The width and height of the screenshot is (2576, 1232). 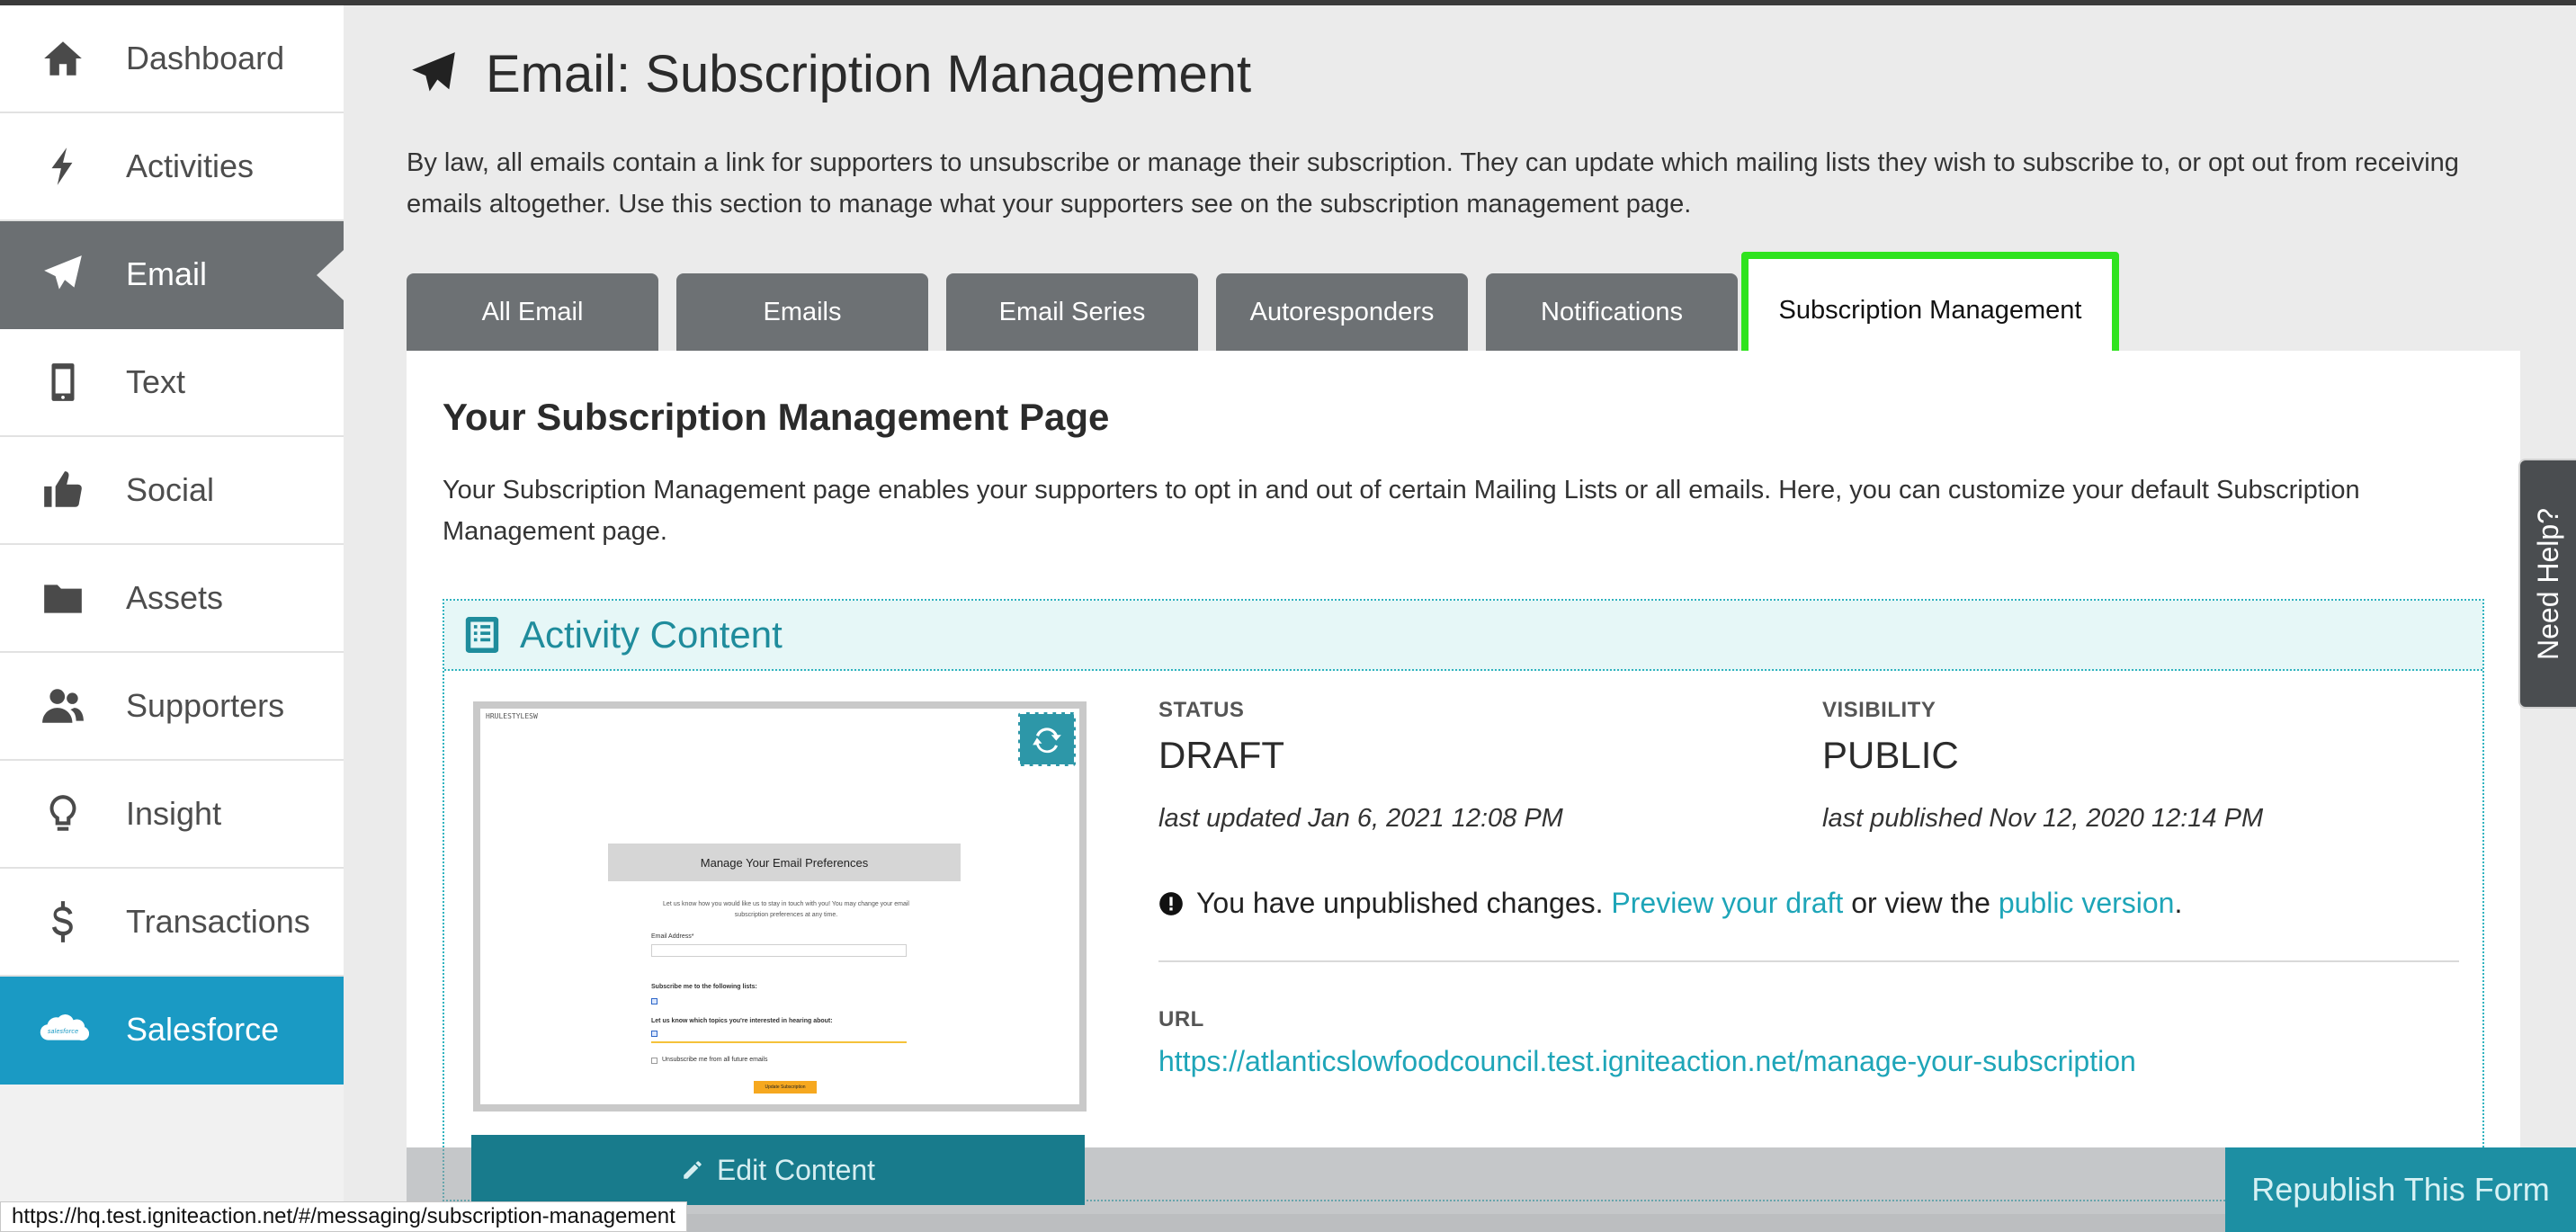 I want to click on exclamation-circle-icon, so click(x=1171, y=903).